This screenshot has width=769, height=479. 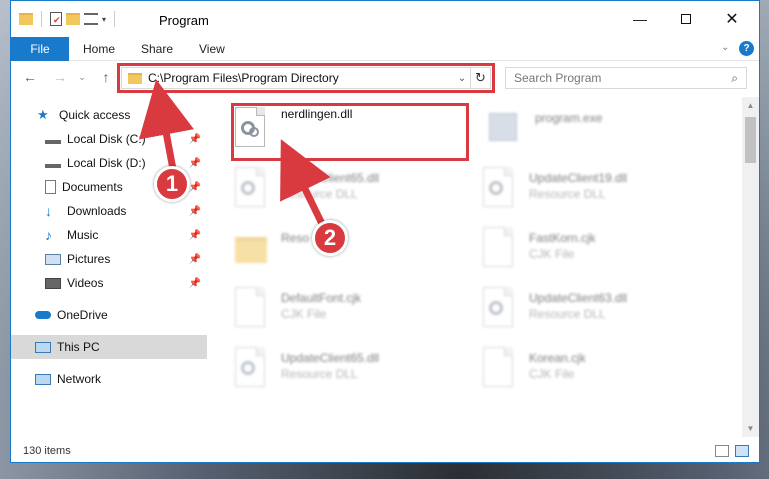 What do you see at coordinates (47, 451) in the screenshot?
I see `item-count: 130 items` at bounding box center [47, 451].